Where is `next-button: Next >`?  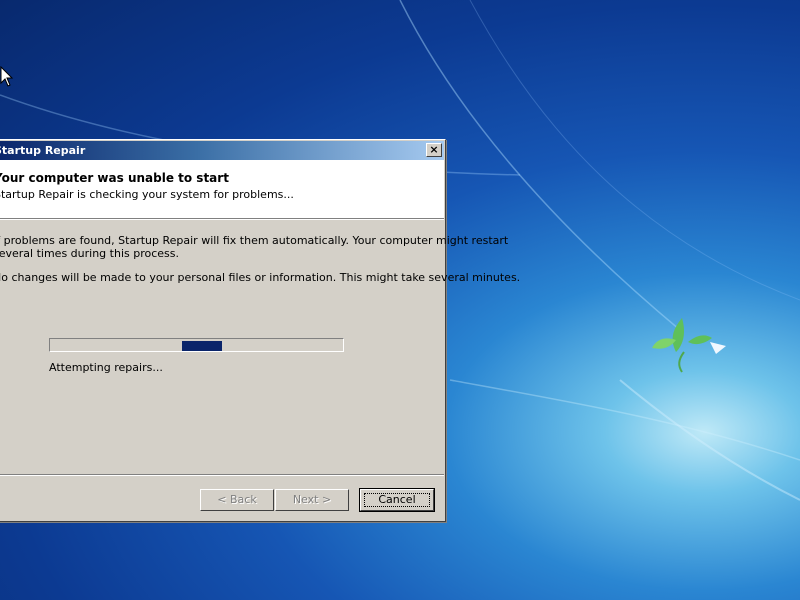 next-button: Next > is located at coordinates (312, 500).